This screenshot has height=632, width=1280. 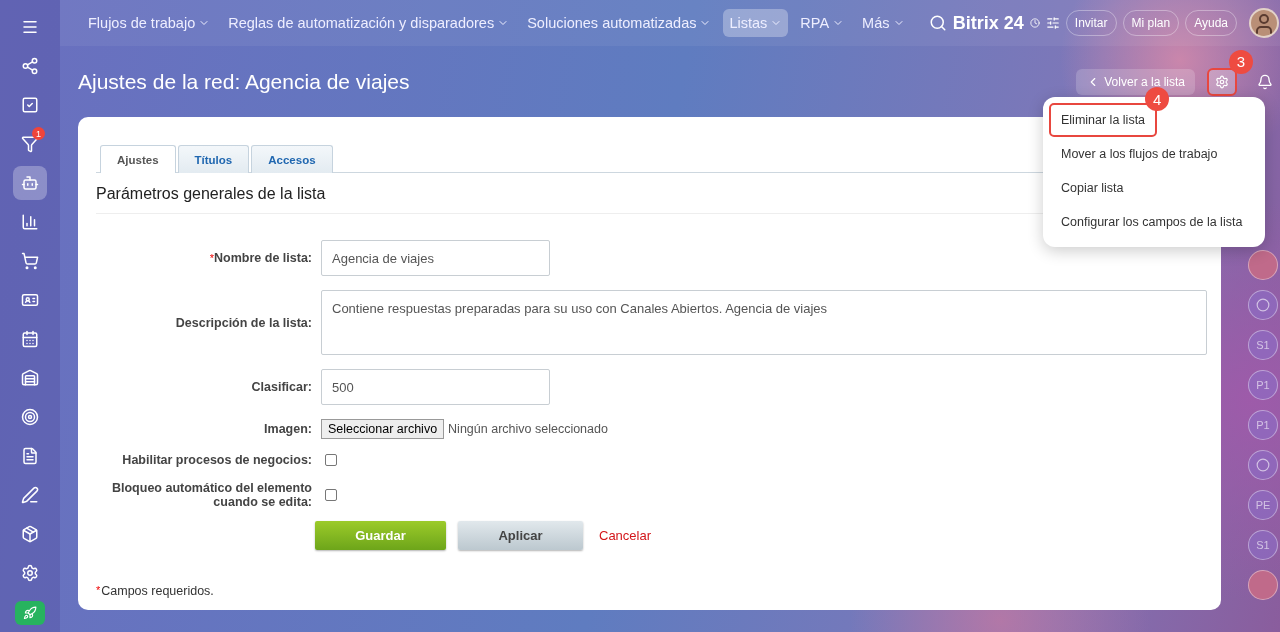 What do you see at coordinates (30, 613) in the screenshot?
I see `rocket-icon` at bounding box center [30, 613].